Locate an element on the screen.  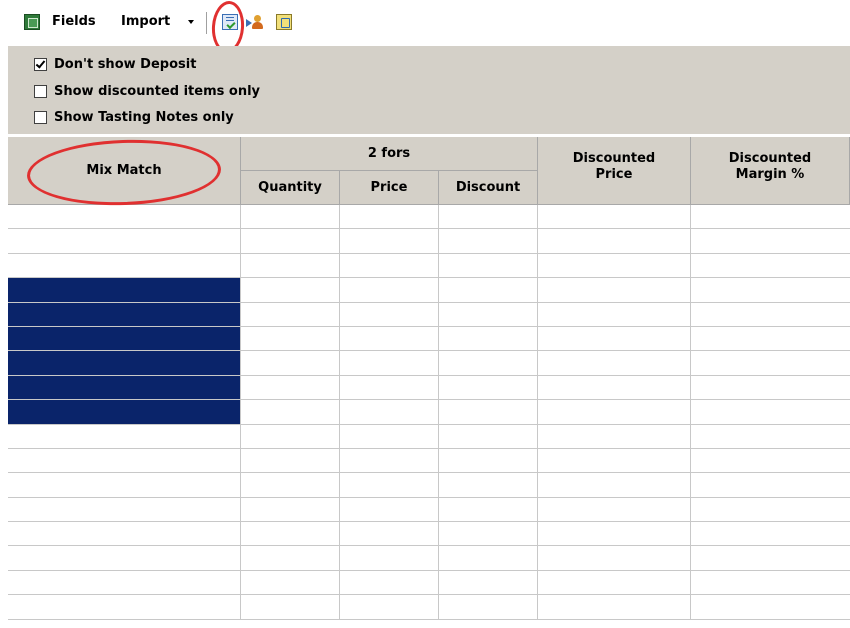
column-header-discounted-margin: Discounted Margin % is located at coordinates (770, 171).